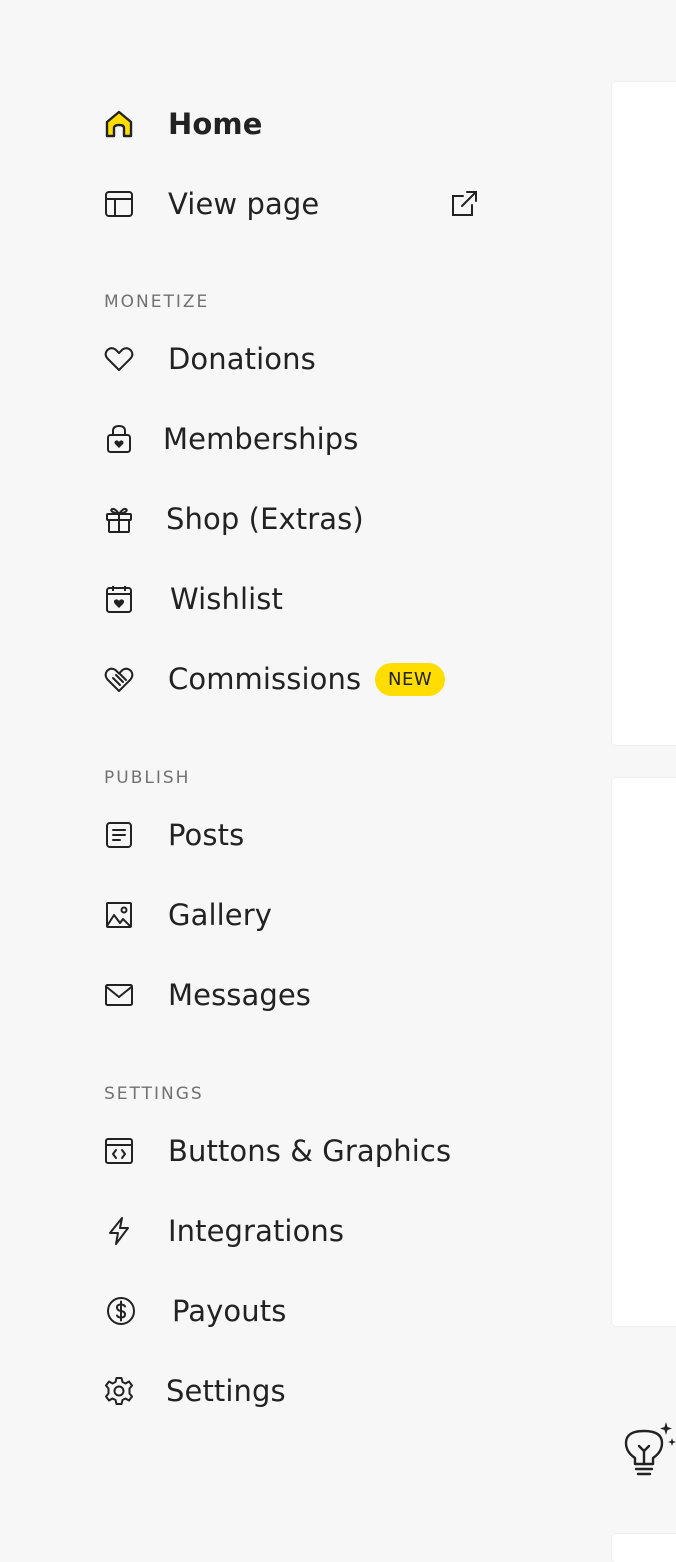 Image resolution: width=676 pixels, height=1562 pixels. What do you see at coordinates (226, 599) in the screenshot?
I see `nav-item-wishlist-label: Wishlist` at bounding box center [226, 599].